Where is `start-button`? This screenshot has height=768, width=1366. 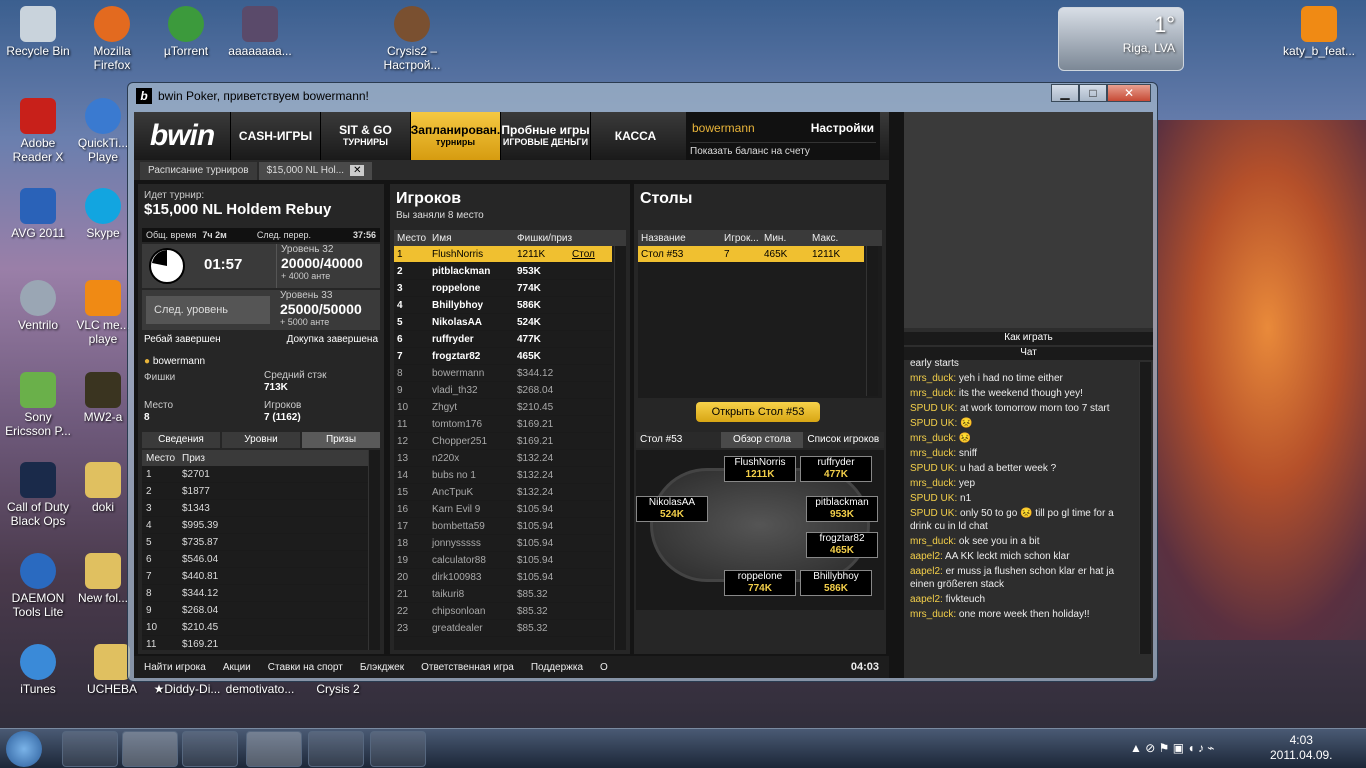 start-button is located at coordinates (24, 749).